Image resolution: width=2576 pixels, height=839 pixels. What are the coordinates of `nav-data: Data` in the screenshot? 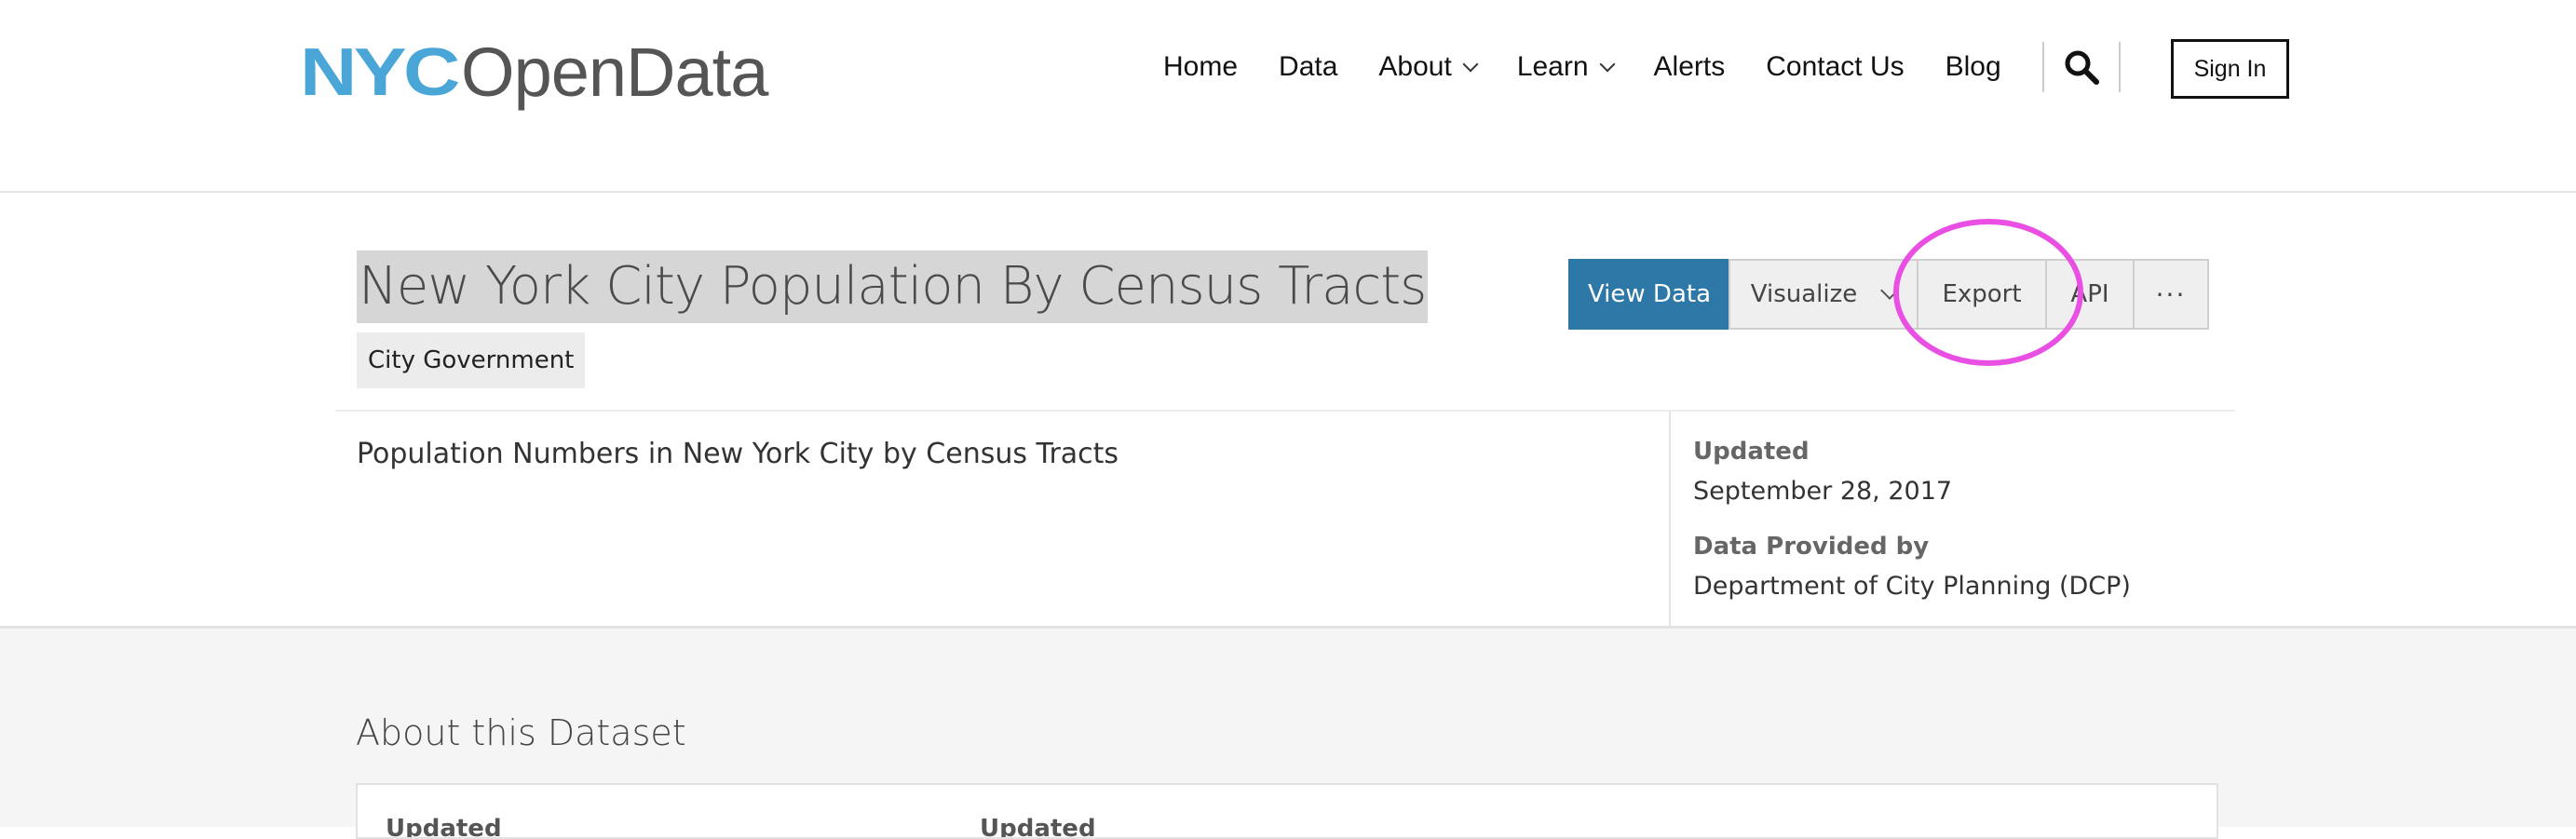 It's located at (1308, 67).